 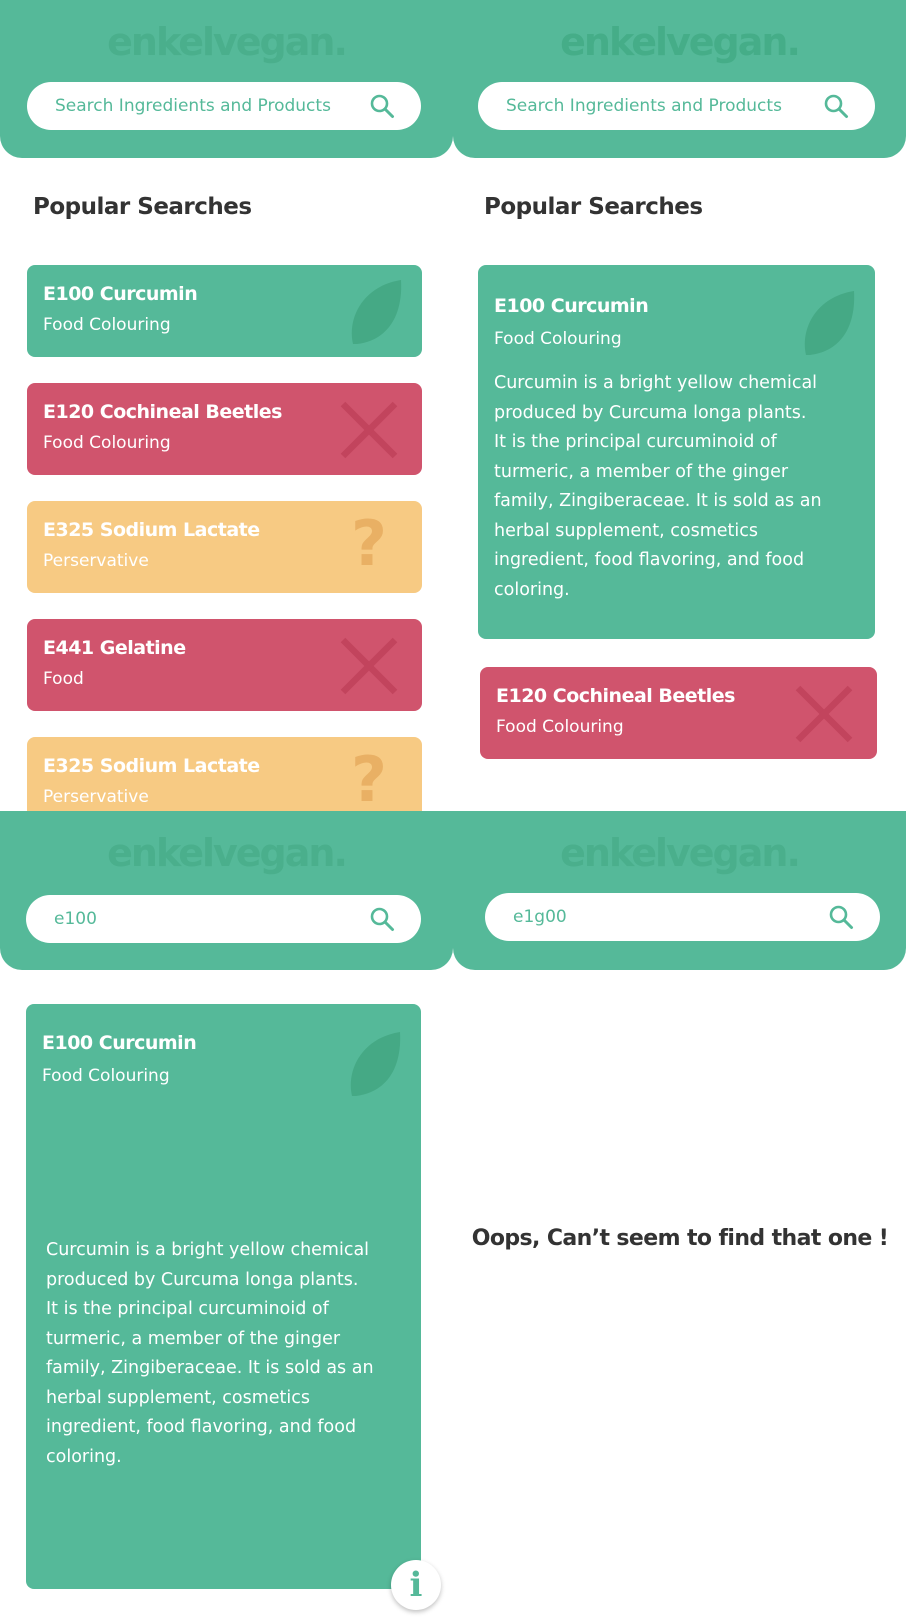 I want to click on ingredient-card: E100 Curcumin Food Colouring, so click(x=224, y=311).